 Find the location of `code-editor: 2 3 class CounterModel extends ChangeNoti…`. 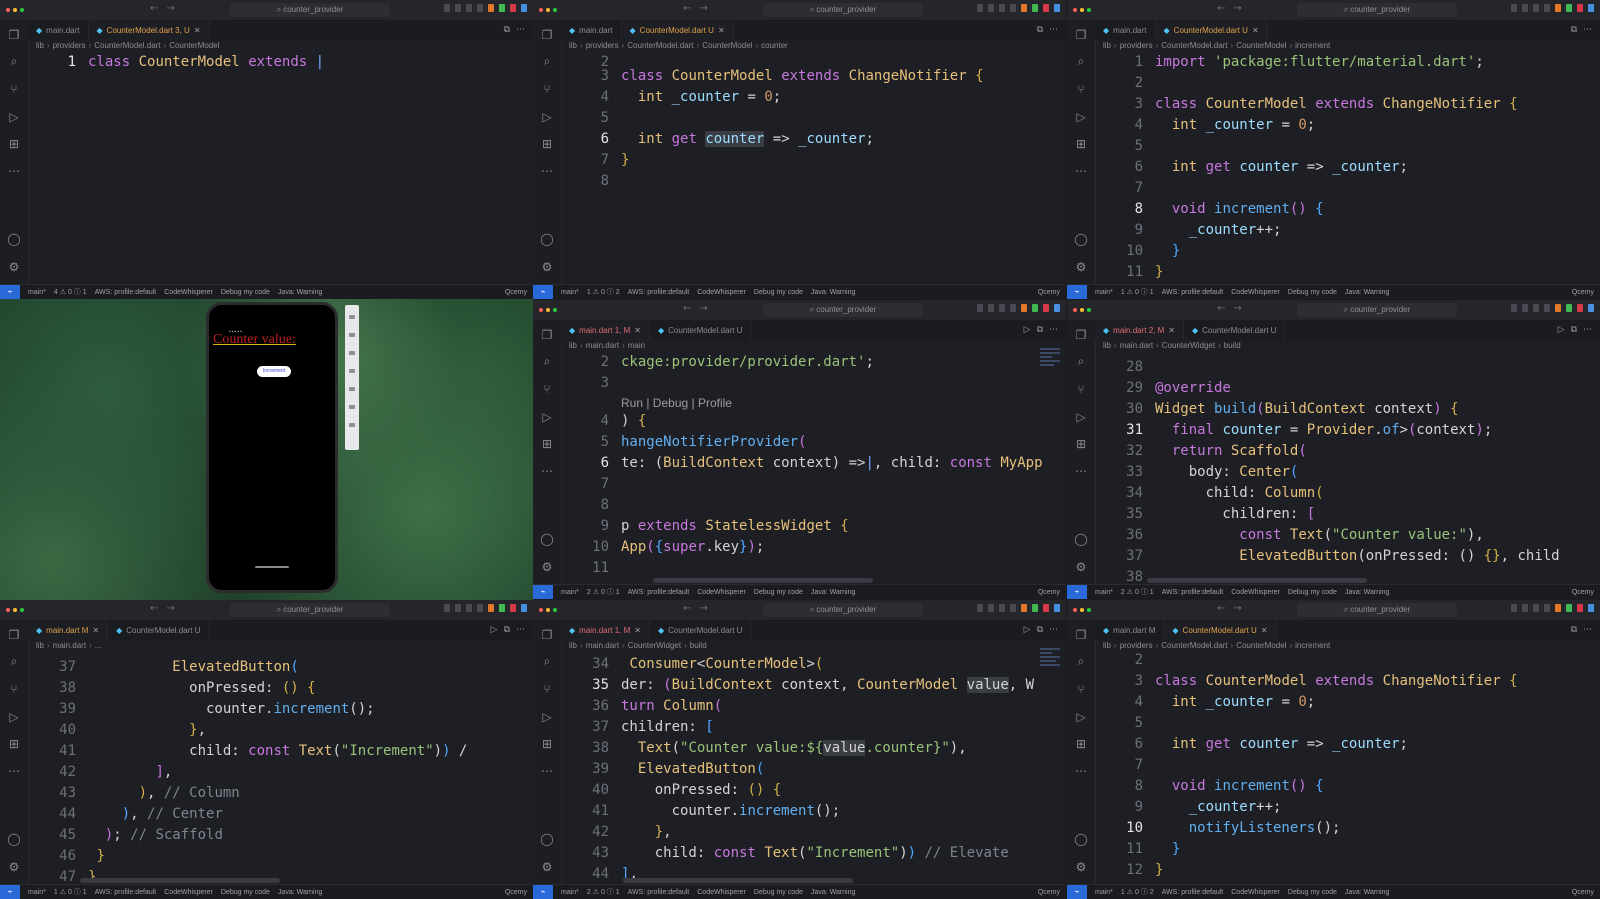

code-editor: 2 3 class CounterModel extends ChangeNoti… is located at coordinates (813, 168).